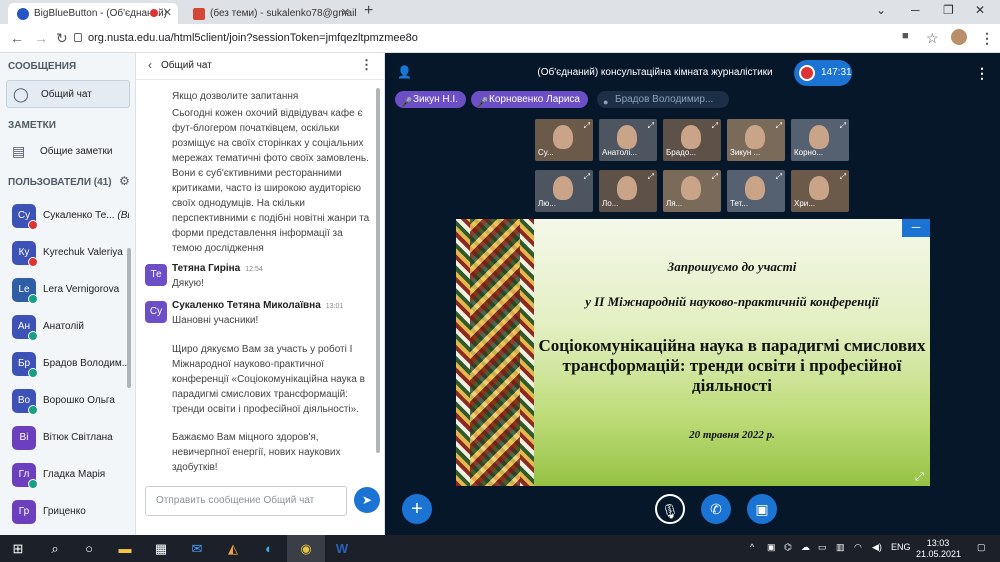 The width and height of the screenshot is (1000, 562). I want to click on phone-icon: ✆, so click(716, 509).